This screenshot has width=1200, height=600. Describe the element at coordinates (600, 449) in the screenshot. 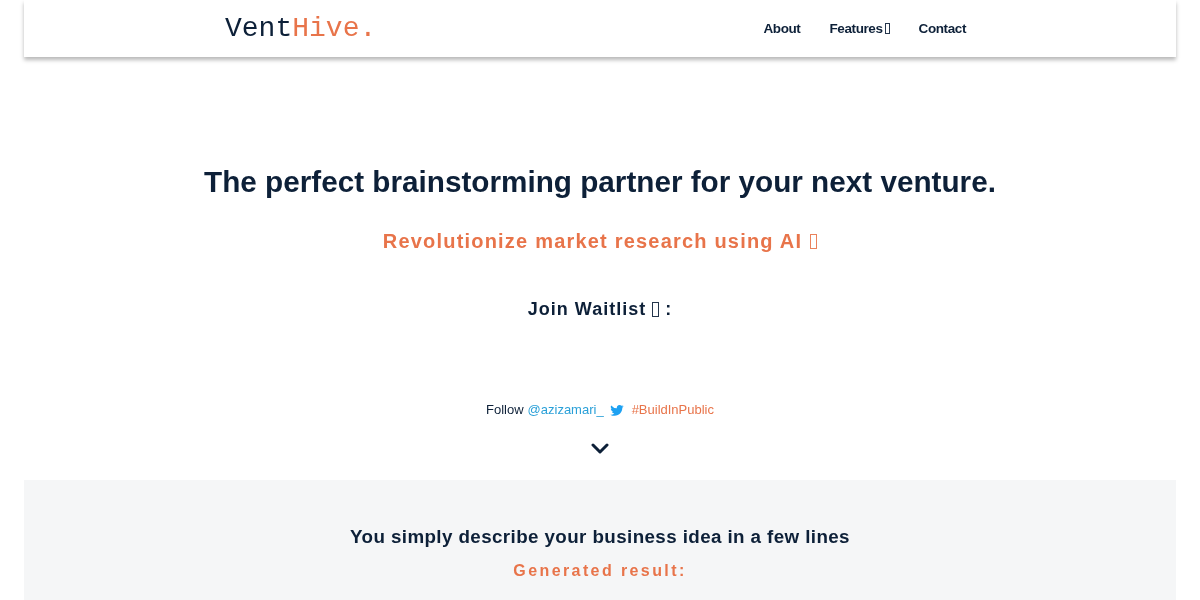

I see `chevron-down-icon` at that location.